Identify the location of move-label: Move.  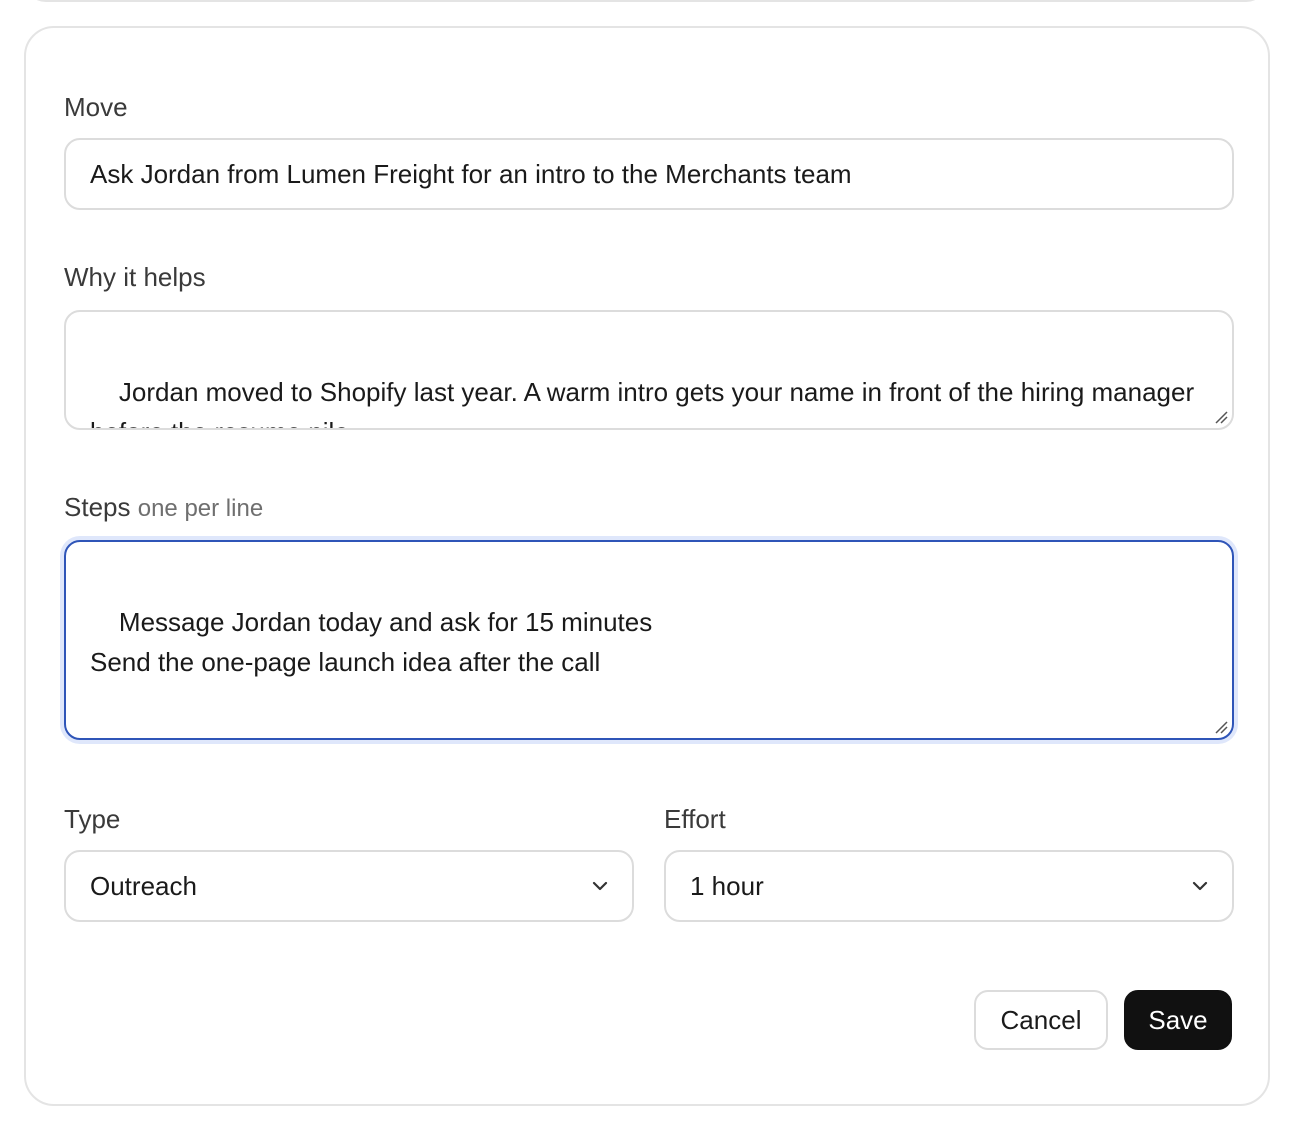
(96, 107).